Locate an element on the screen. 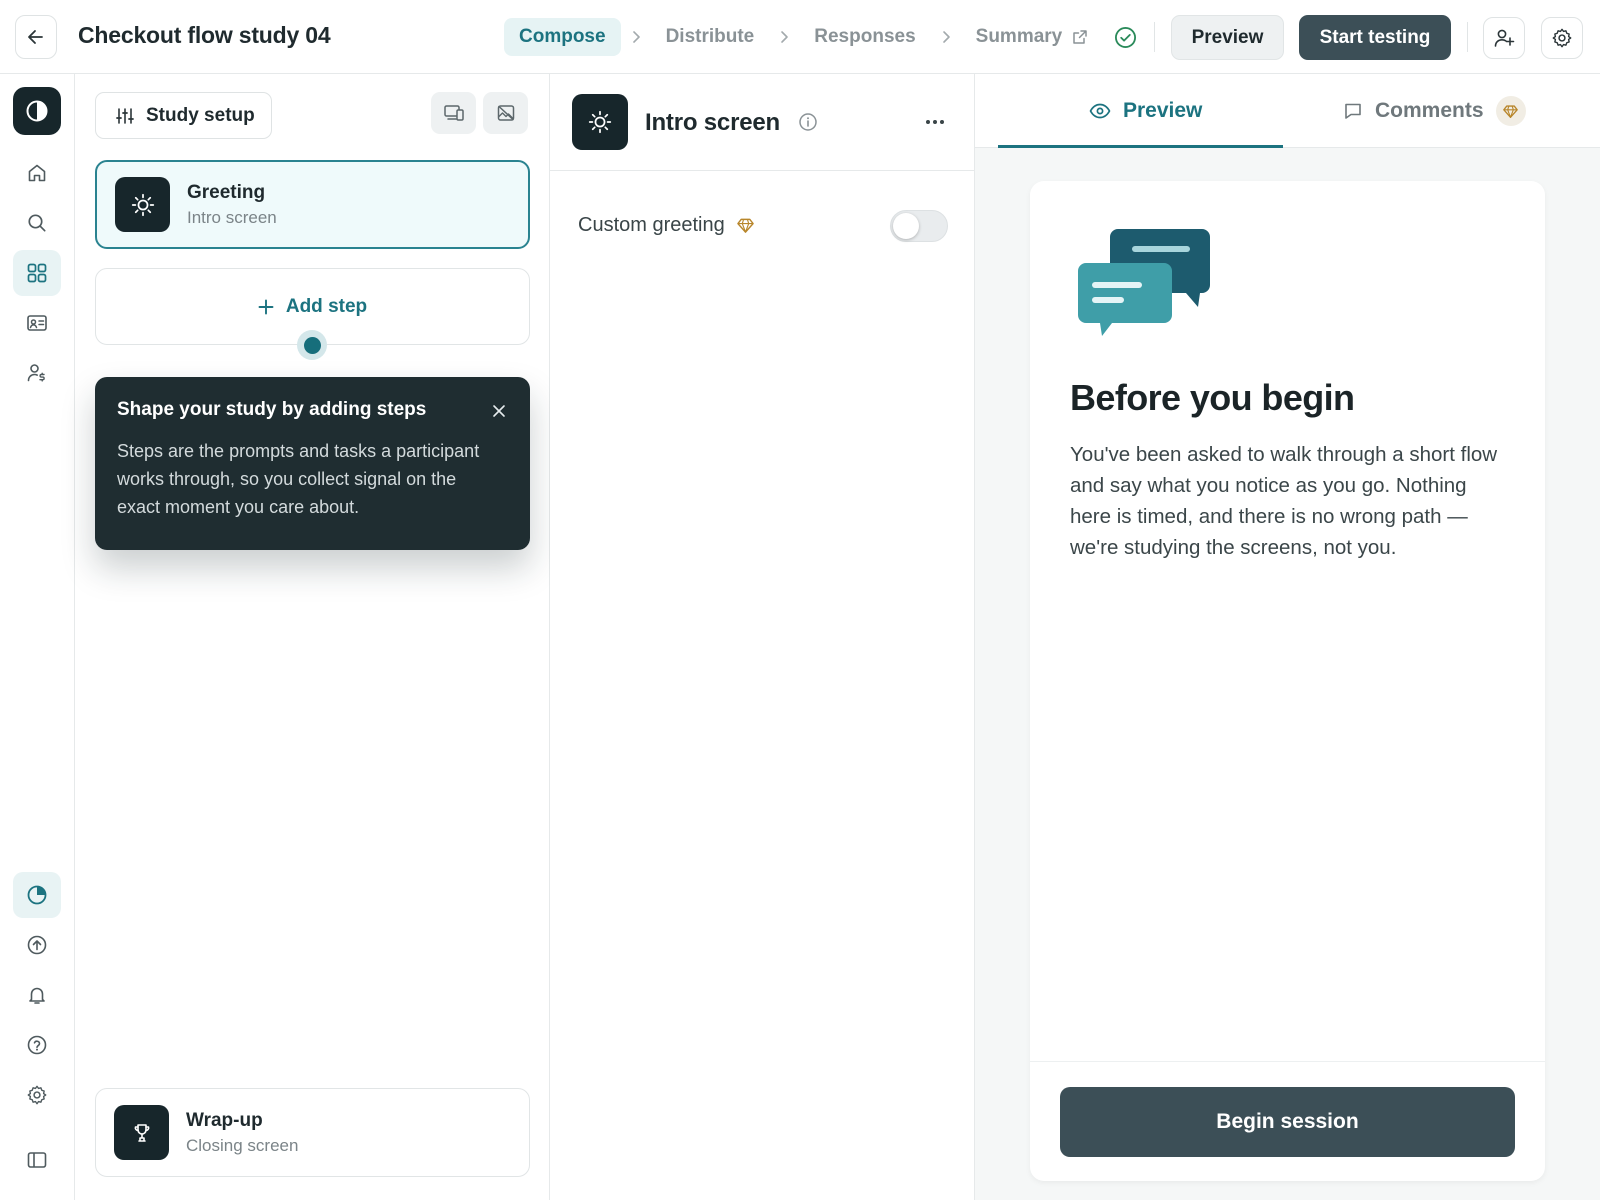 The height and width of the screenshot is (1200, 1600). pie-chart-icon is located at coordinates (37, 895).